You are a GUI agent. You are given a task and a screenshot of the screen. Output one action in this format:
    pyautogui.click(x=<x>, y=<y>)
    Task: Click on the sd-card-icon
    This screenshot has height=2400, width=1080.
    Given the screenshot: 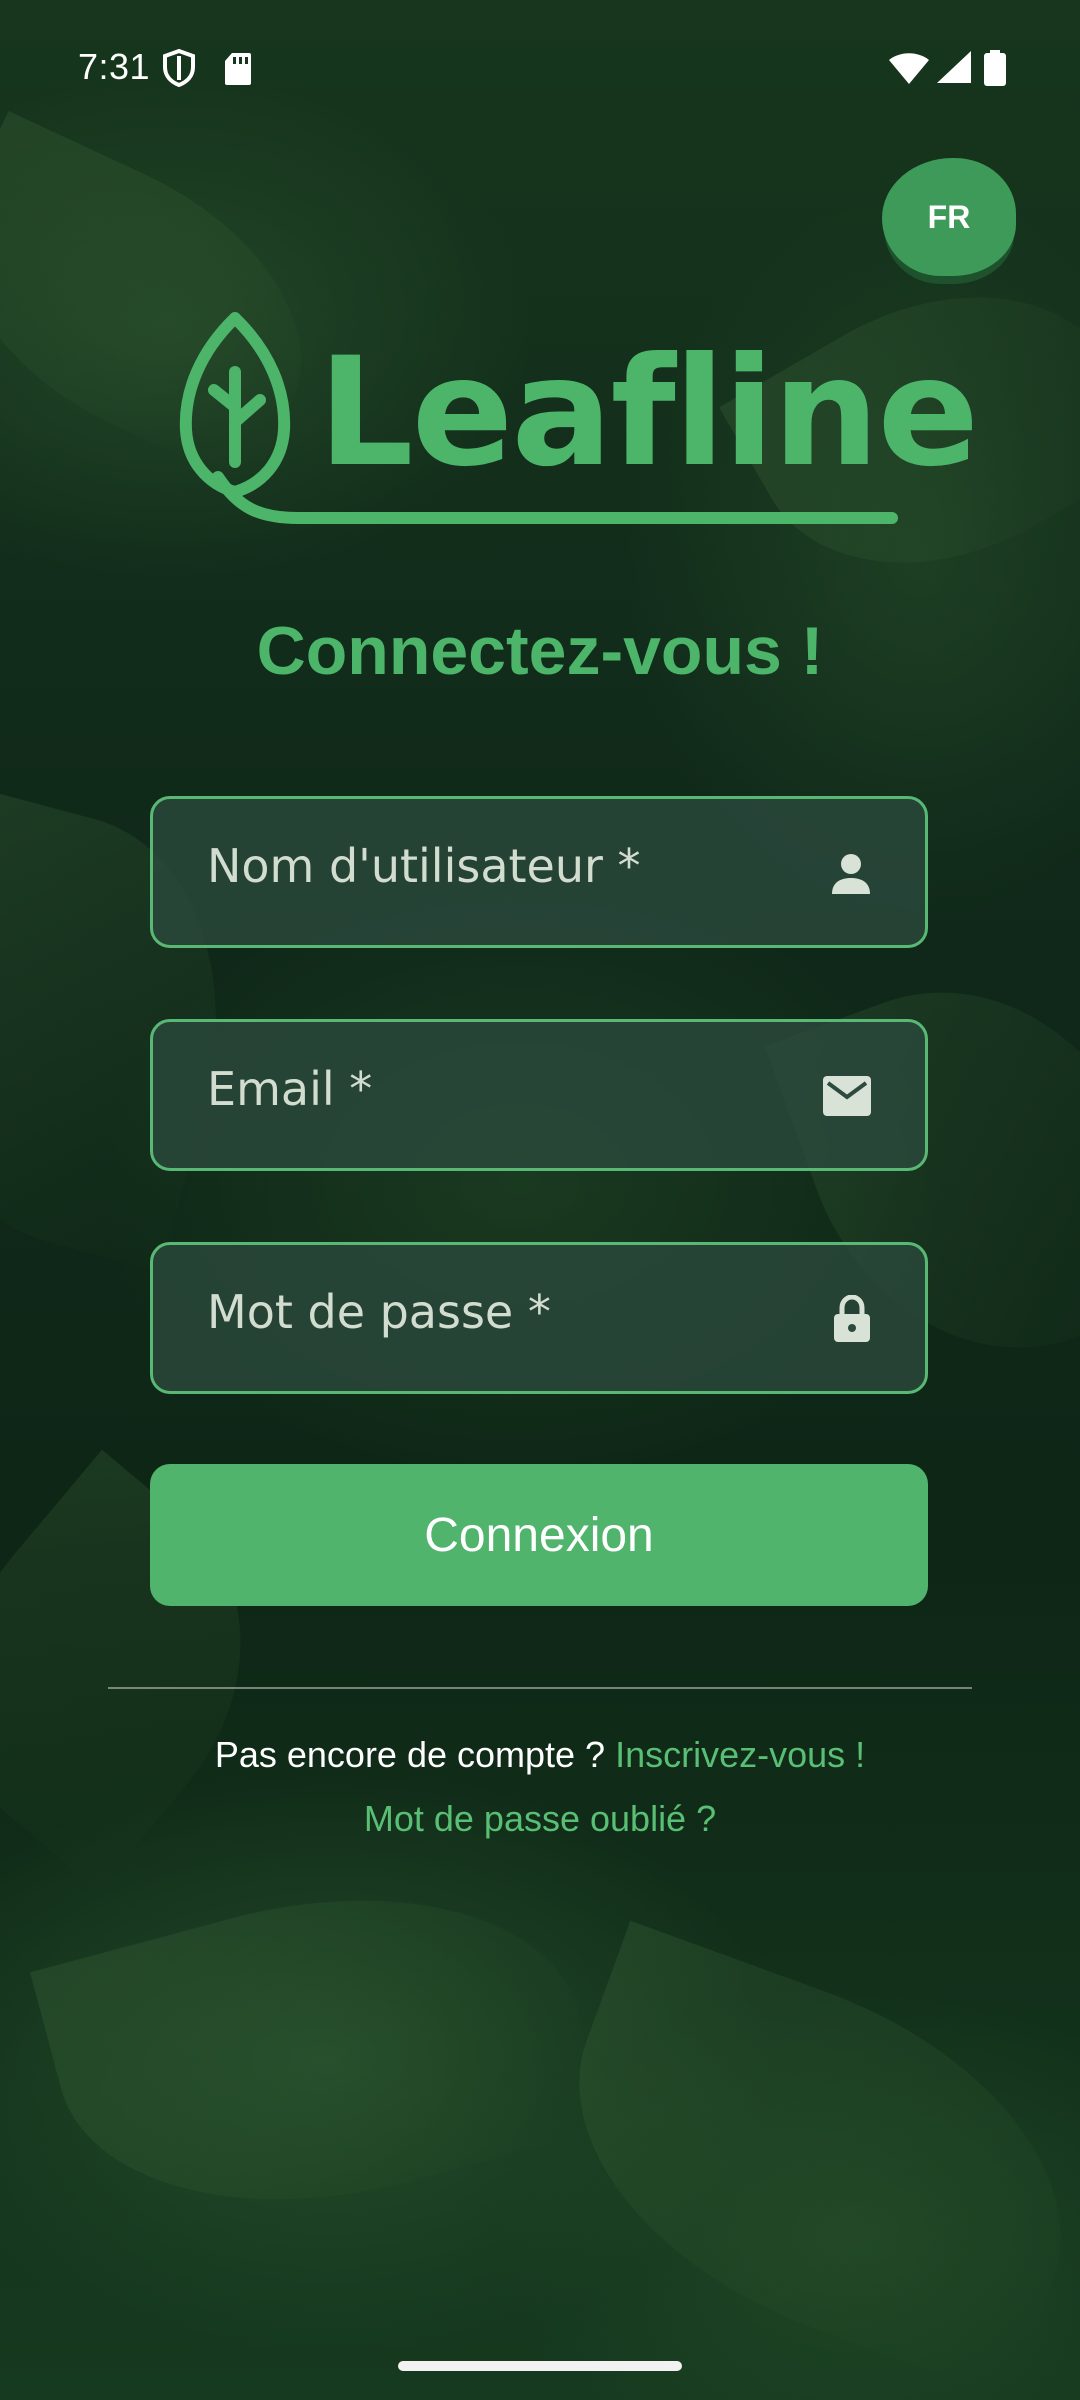 What is the action you would take?
    pyautogui.click(x=238, y=73)
    